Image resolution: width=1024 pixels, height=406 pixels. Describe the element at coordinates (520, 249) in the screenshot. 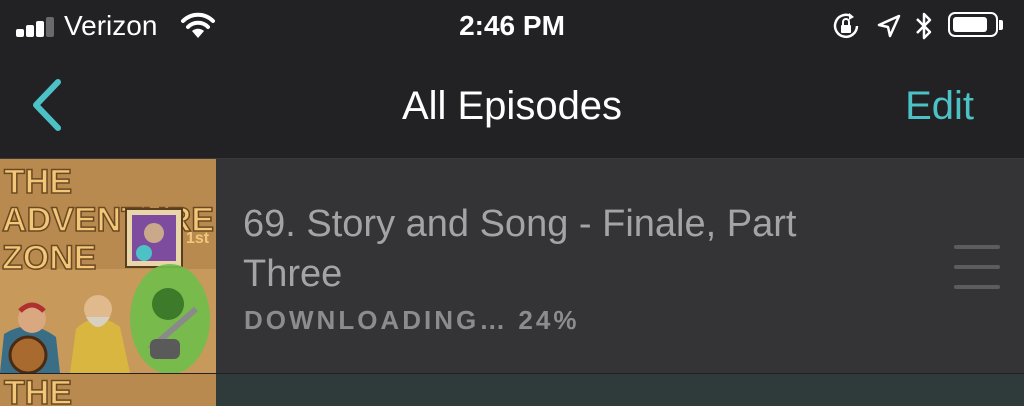

I see `episode-title: 69. Story and Song - Finale, Part Three` at that location.